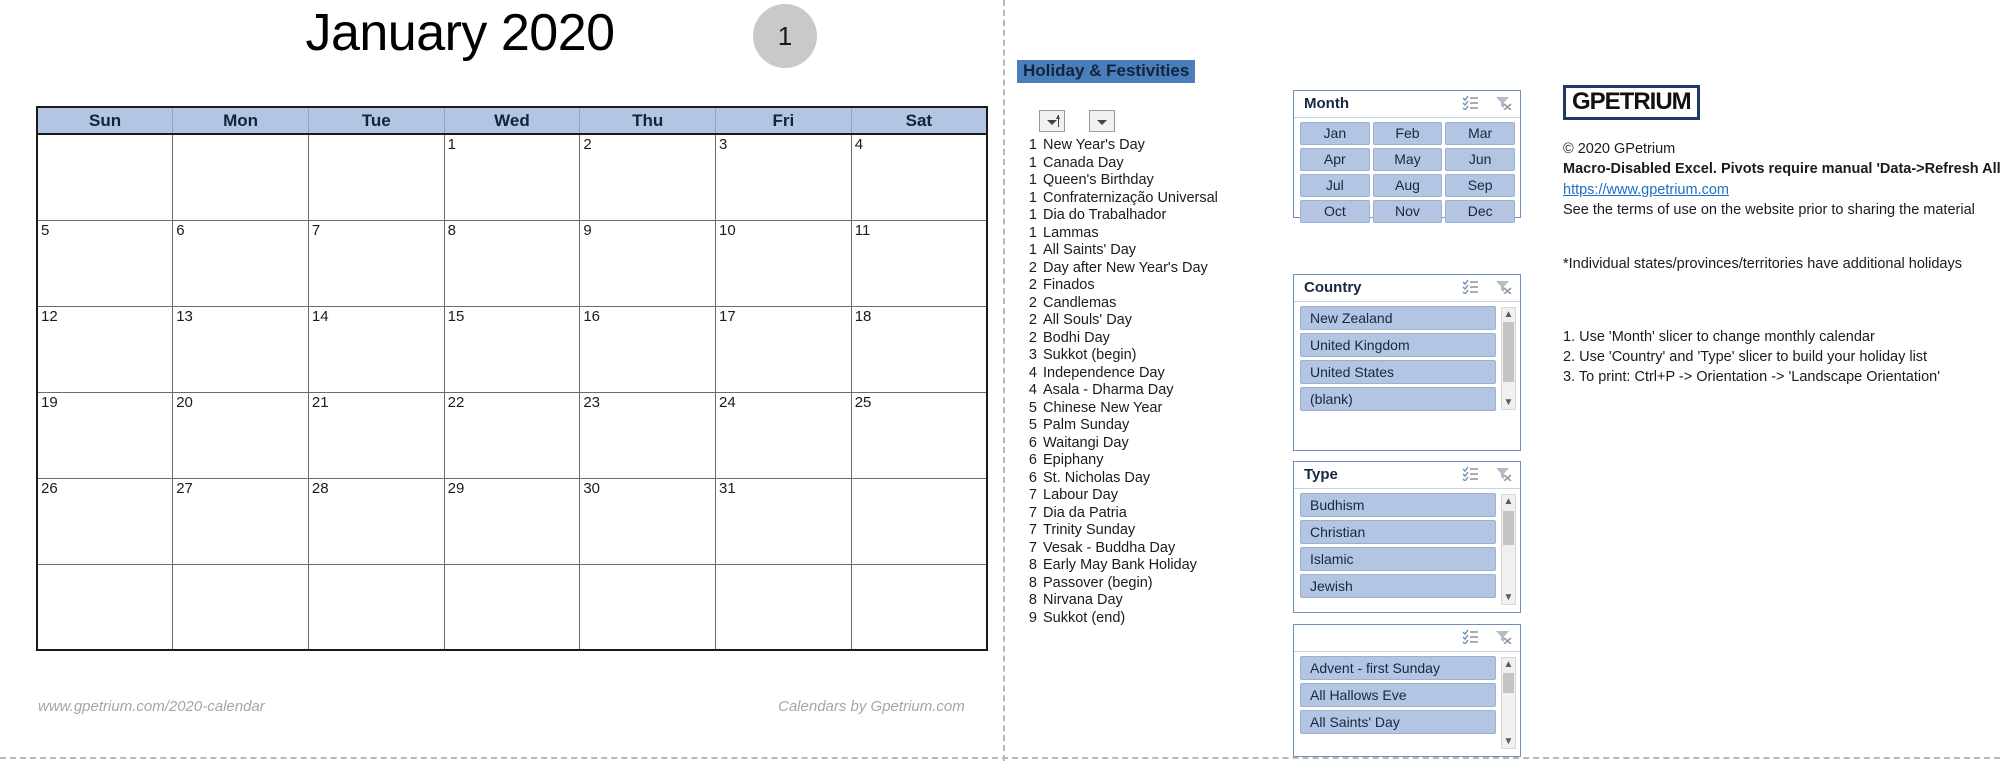  Describe the element at coordinates (512, 349) in the screenshot. I see `calendar-day-cell: 15` at that location.